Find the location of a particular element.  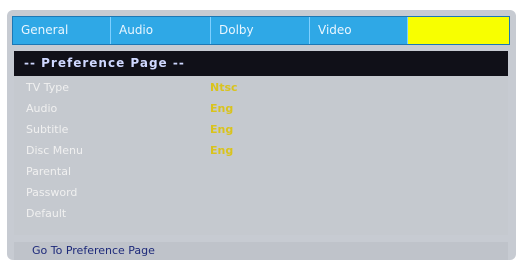

setting-row-default: Default is located at coordinates (261, 214).